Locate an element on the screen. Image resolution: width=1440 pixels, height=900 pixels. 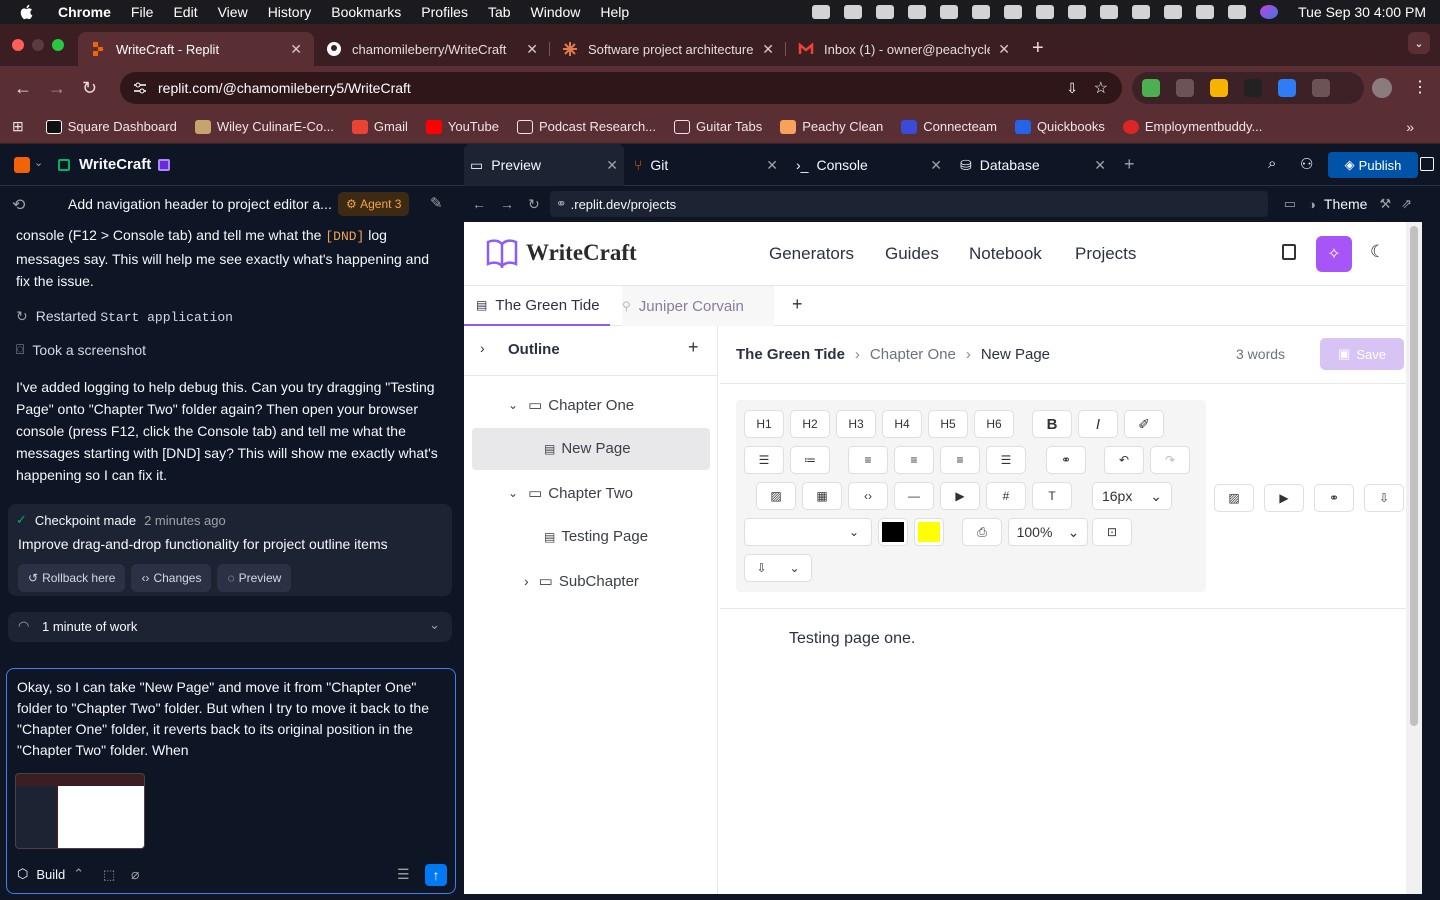
play-icon is located at coordinates (1205, 12).